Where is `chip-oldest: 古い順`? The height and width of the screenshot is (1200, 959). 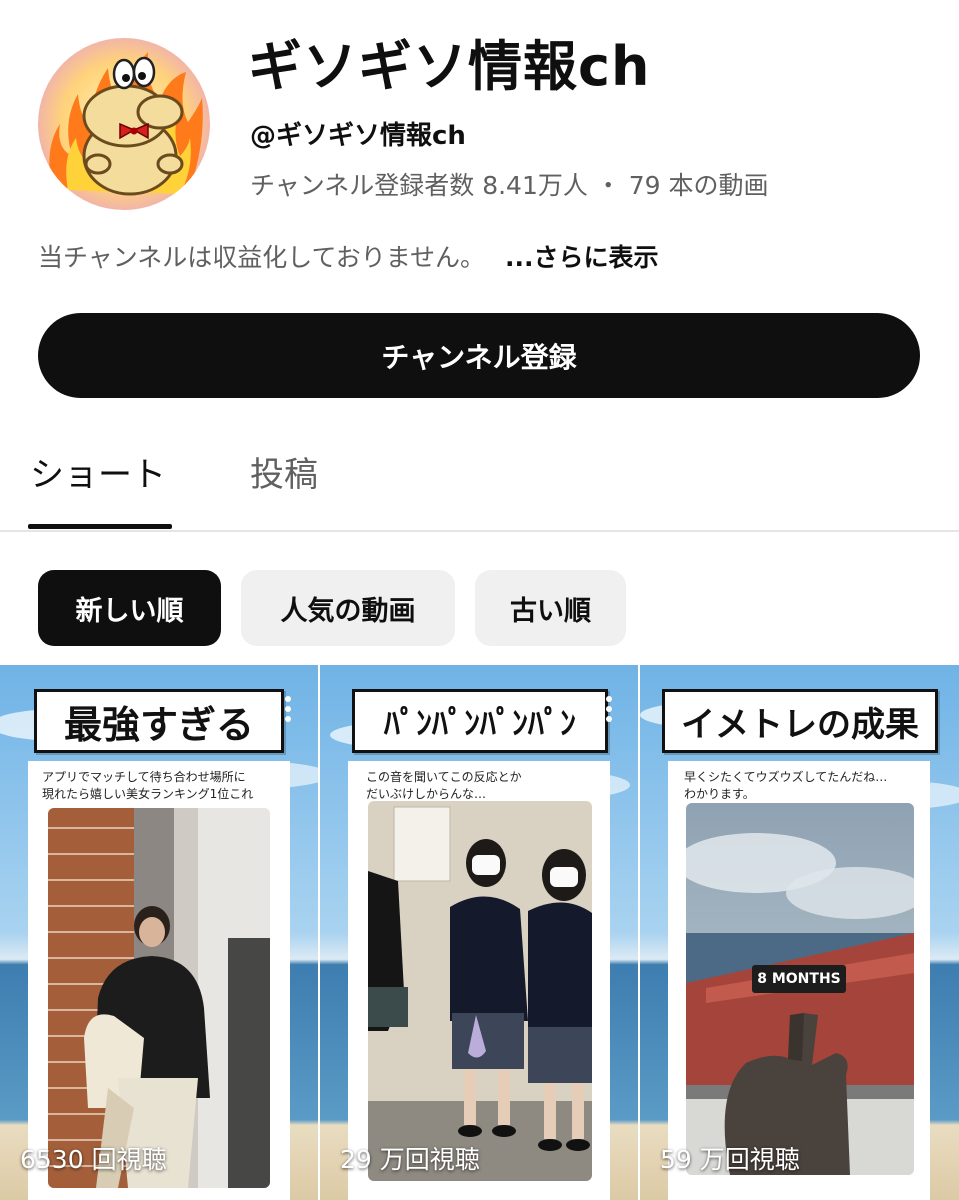 chip-oldest: 古い順 is located at coordinates (550, 608).